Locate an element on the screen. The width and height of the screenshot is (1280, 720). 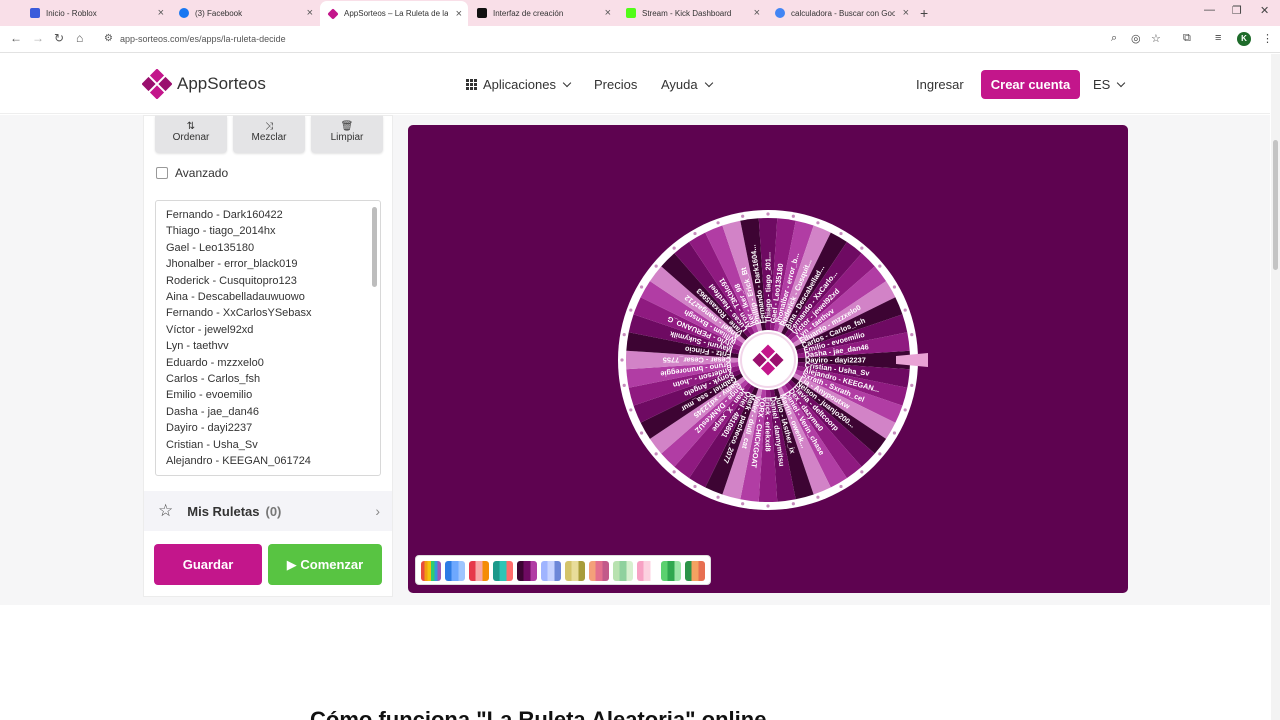
extensions-icon: ⧉ is located at coordinates (1187, 38).